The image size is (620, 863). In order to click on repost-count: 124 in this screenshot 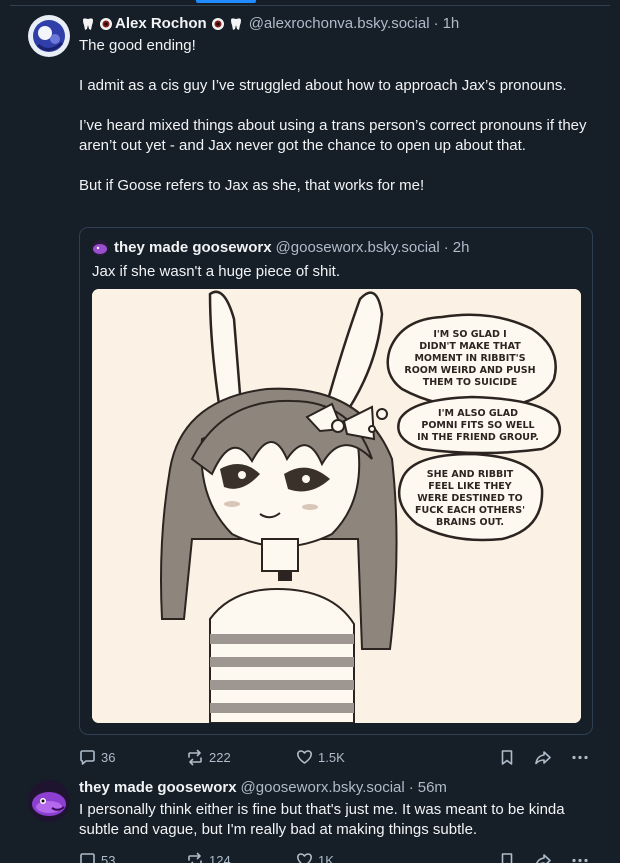, I will do `click(220, 857)`.